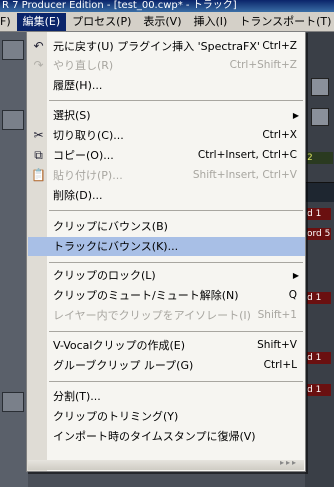  I want to click on menu-item-shortcut: Ctrl+L, so click(280, 365).